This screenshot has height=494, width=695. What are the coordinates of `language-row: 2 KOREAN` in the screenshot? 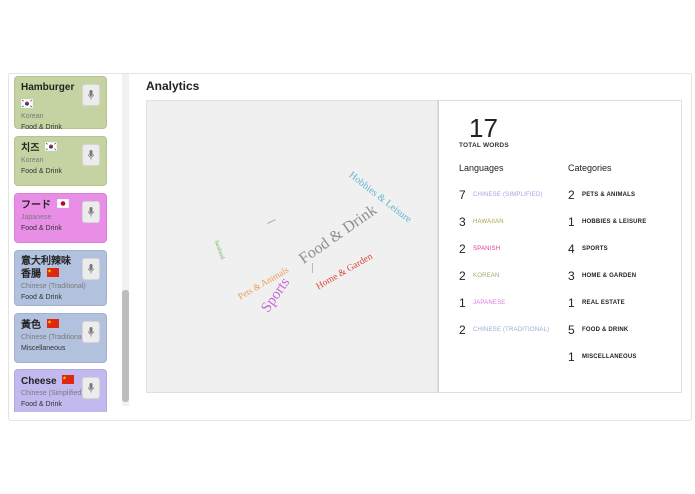 It's located at (479, 276).